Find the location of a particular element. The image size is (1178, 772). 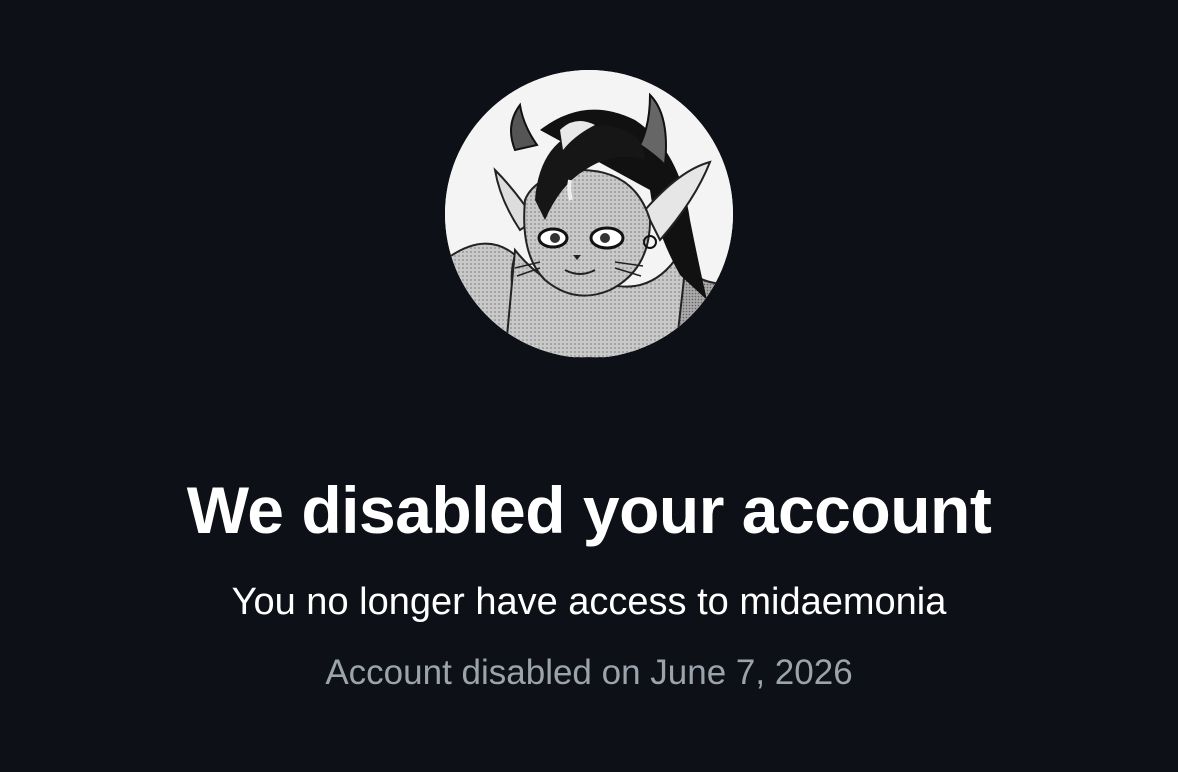

avatar-illustration-icon is located at coordinates (589, 214).